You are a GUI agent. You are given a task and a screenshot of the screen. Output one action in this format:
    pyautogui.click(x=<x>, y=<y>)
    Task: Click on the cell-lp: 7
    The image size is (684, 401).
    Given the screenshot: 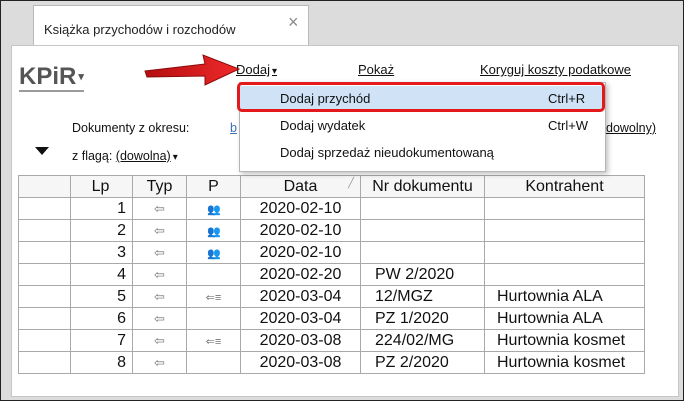 What is the action you would take?
    pyautogui.click(x=101, y=340)
    